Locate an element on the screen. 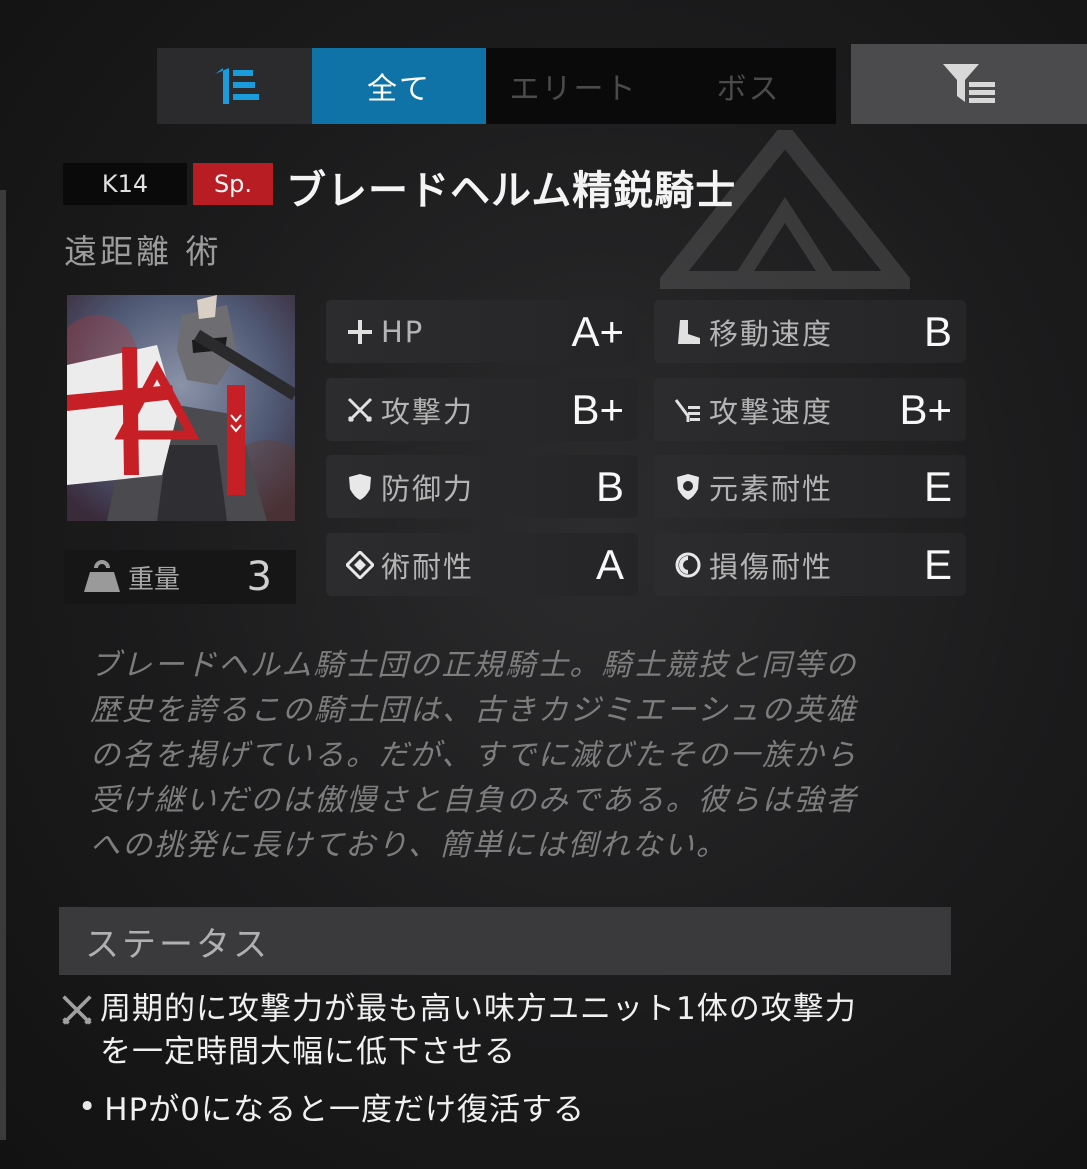 The height and width of the screenshot is (1169, 1087). weight-icon is located at coordinates (102, 576).